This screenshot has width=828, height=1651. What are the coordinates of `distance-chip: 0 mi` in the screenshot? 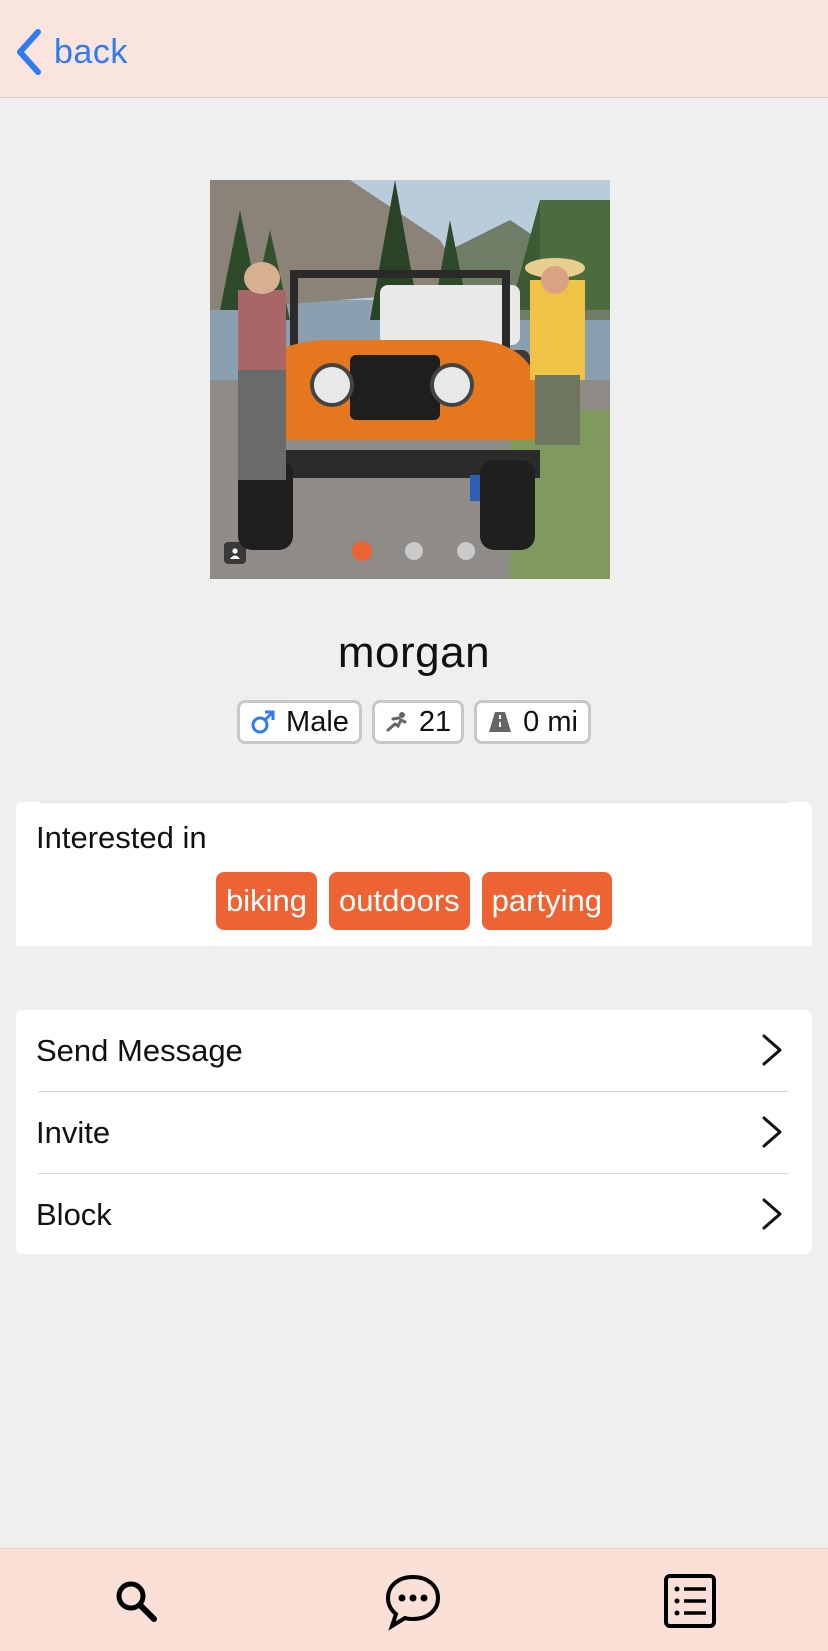 It's located at (532, 722).